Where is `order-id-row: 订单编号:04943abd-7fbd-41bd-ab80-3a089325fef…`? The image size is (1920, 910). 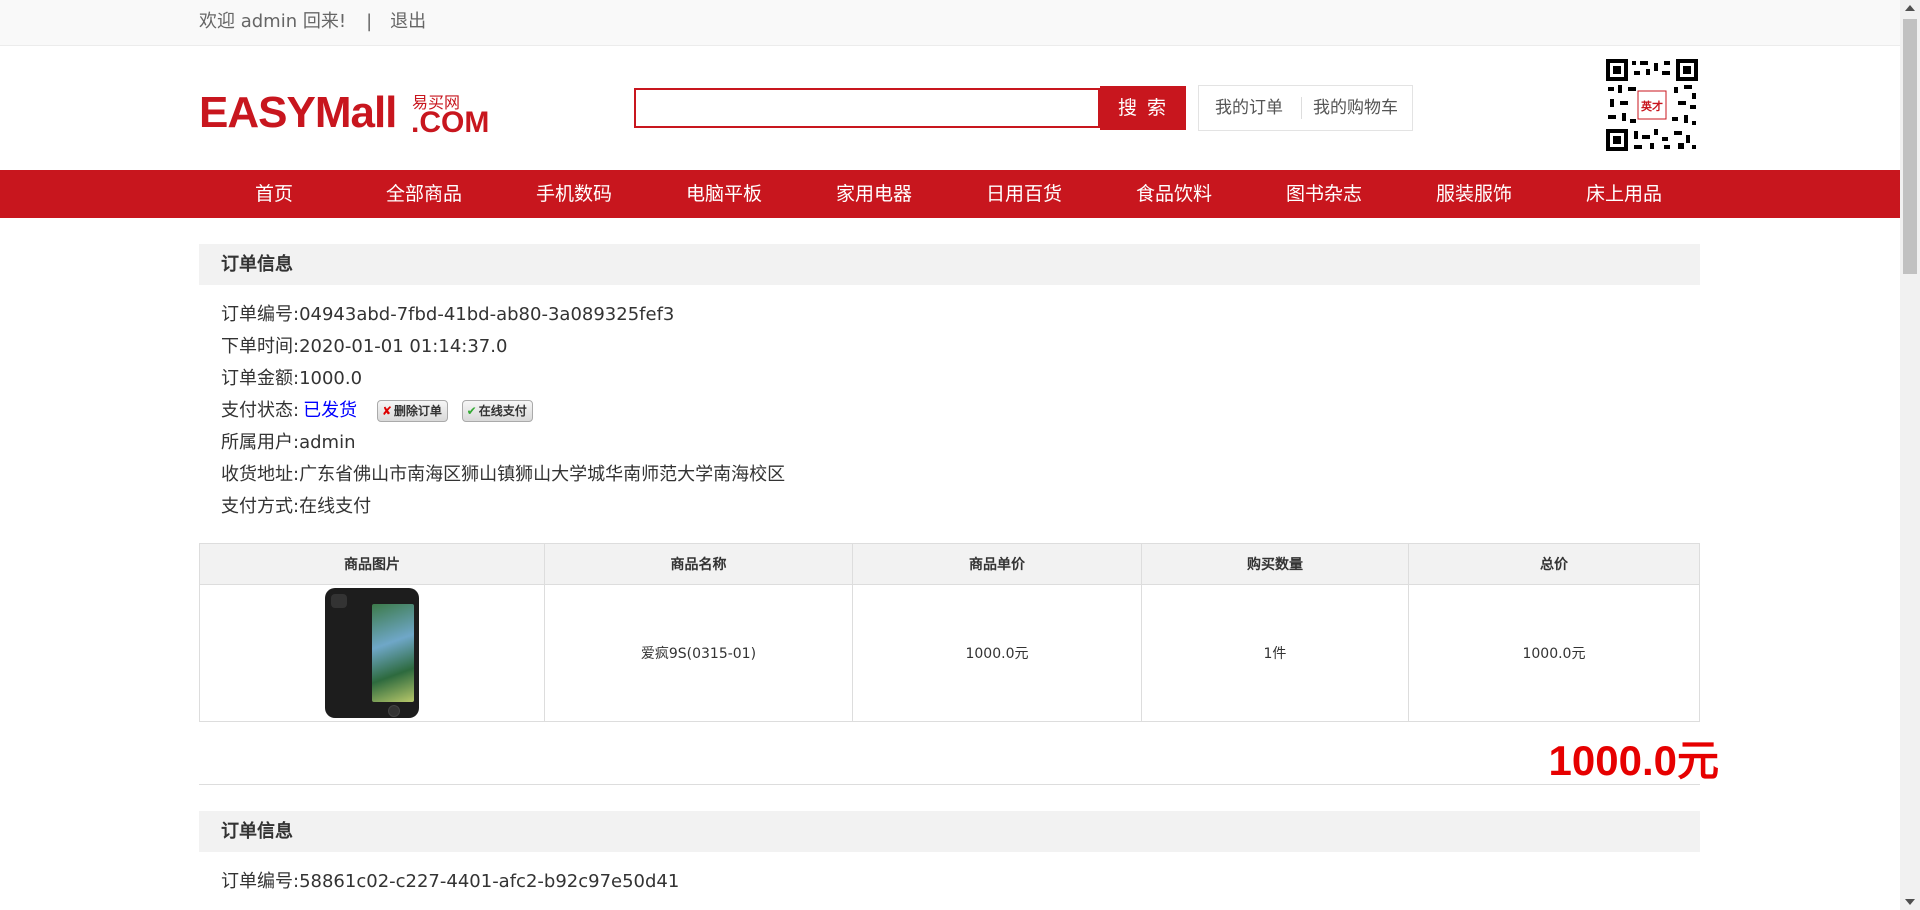
order-id-row: 订单编号:04943abd-7fbd-41bd-ab80-3a089325fef… is located at coordinates (447, 315).